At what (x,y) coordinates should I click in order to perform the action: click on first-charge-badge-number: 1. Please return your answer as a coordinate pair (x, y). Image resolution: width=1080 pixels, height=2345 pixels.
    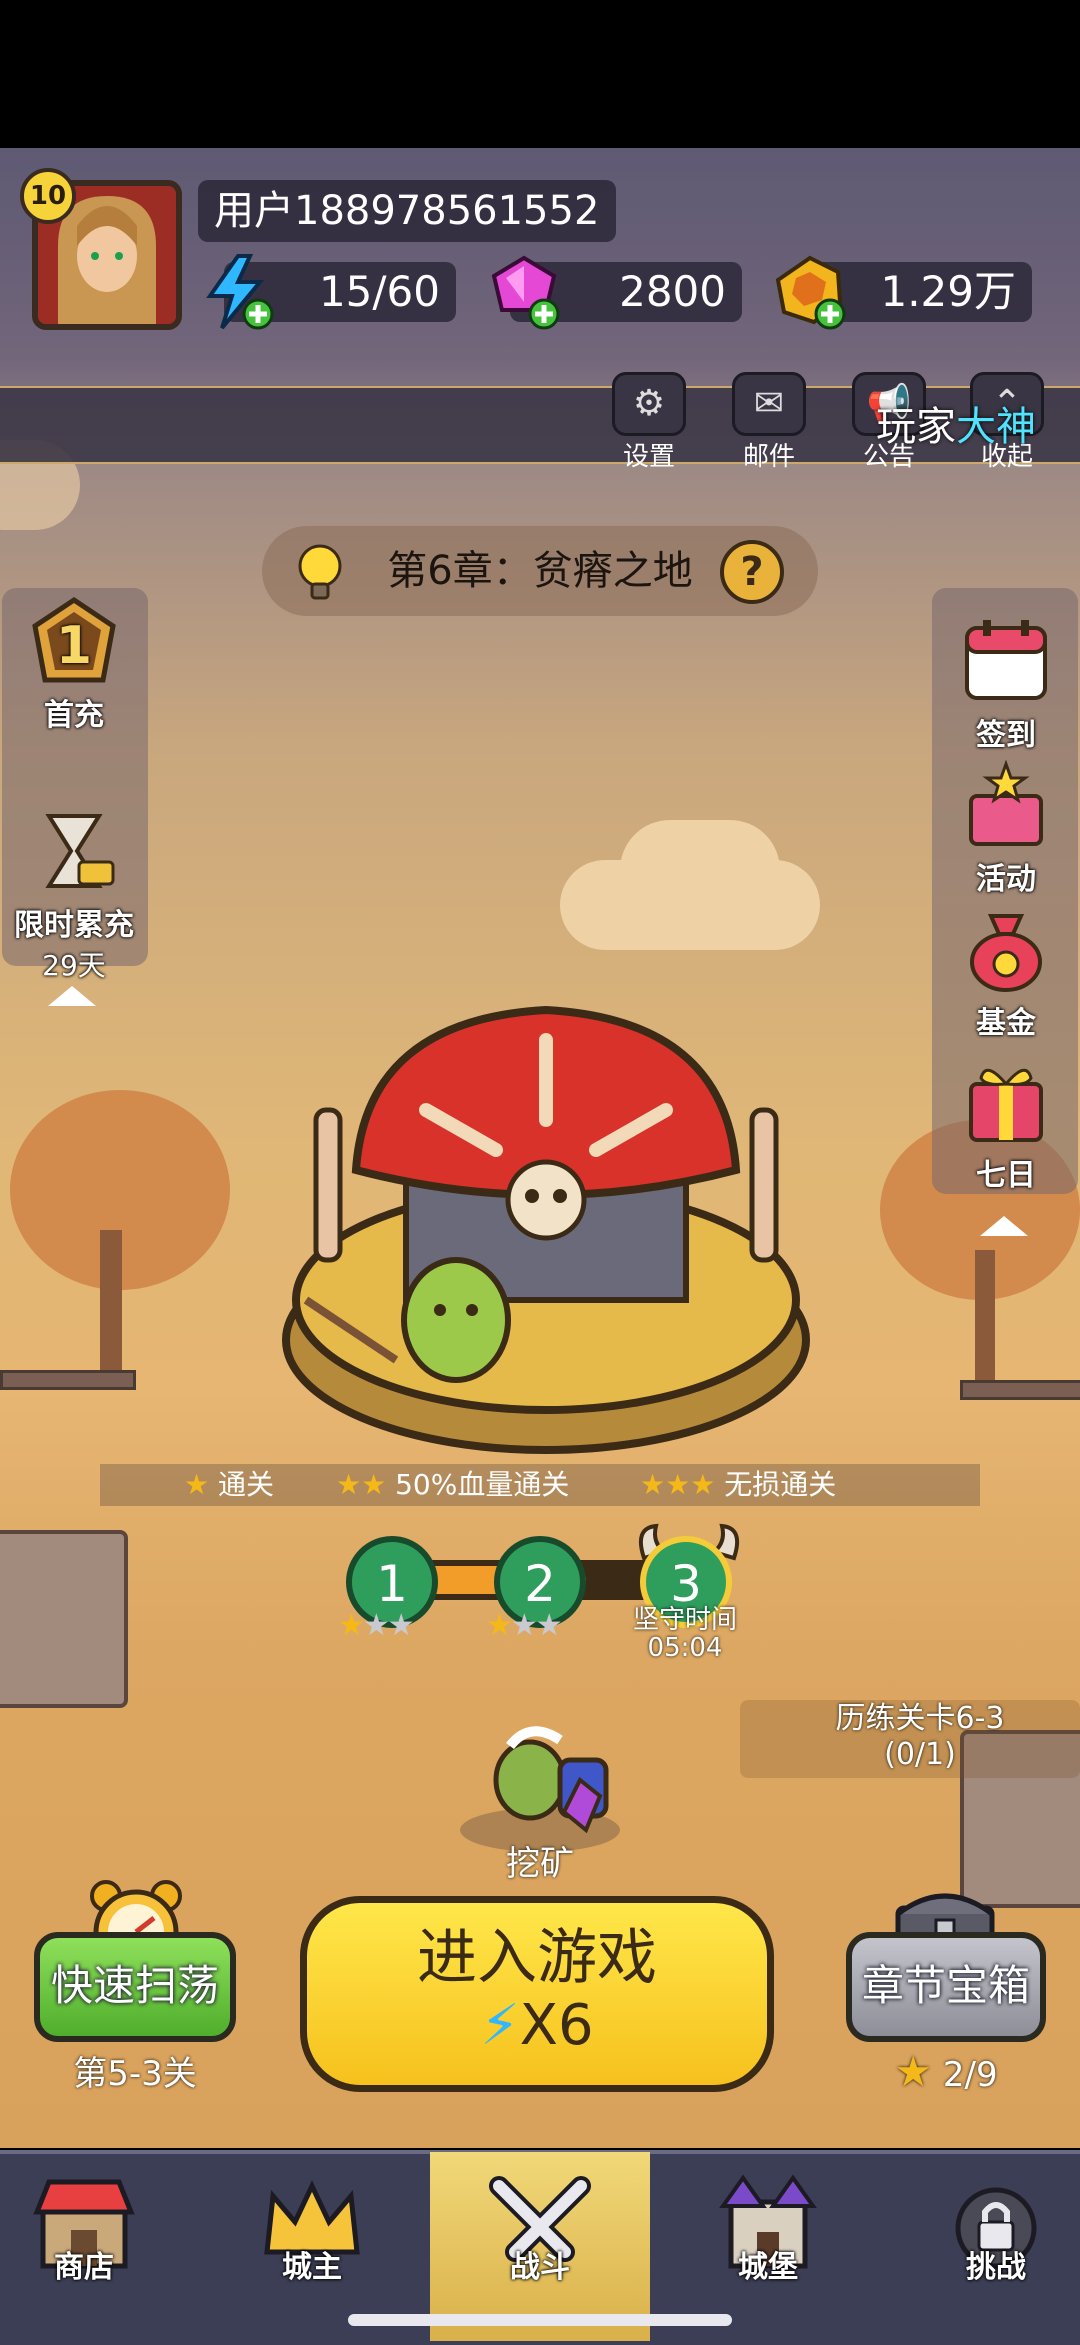
    Looking at the image, I should click on (74, 646).